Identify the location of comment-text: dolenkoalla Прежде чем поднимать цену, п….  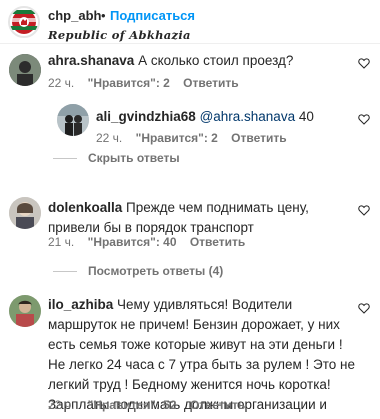
(198, 218).